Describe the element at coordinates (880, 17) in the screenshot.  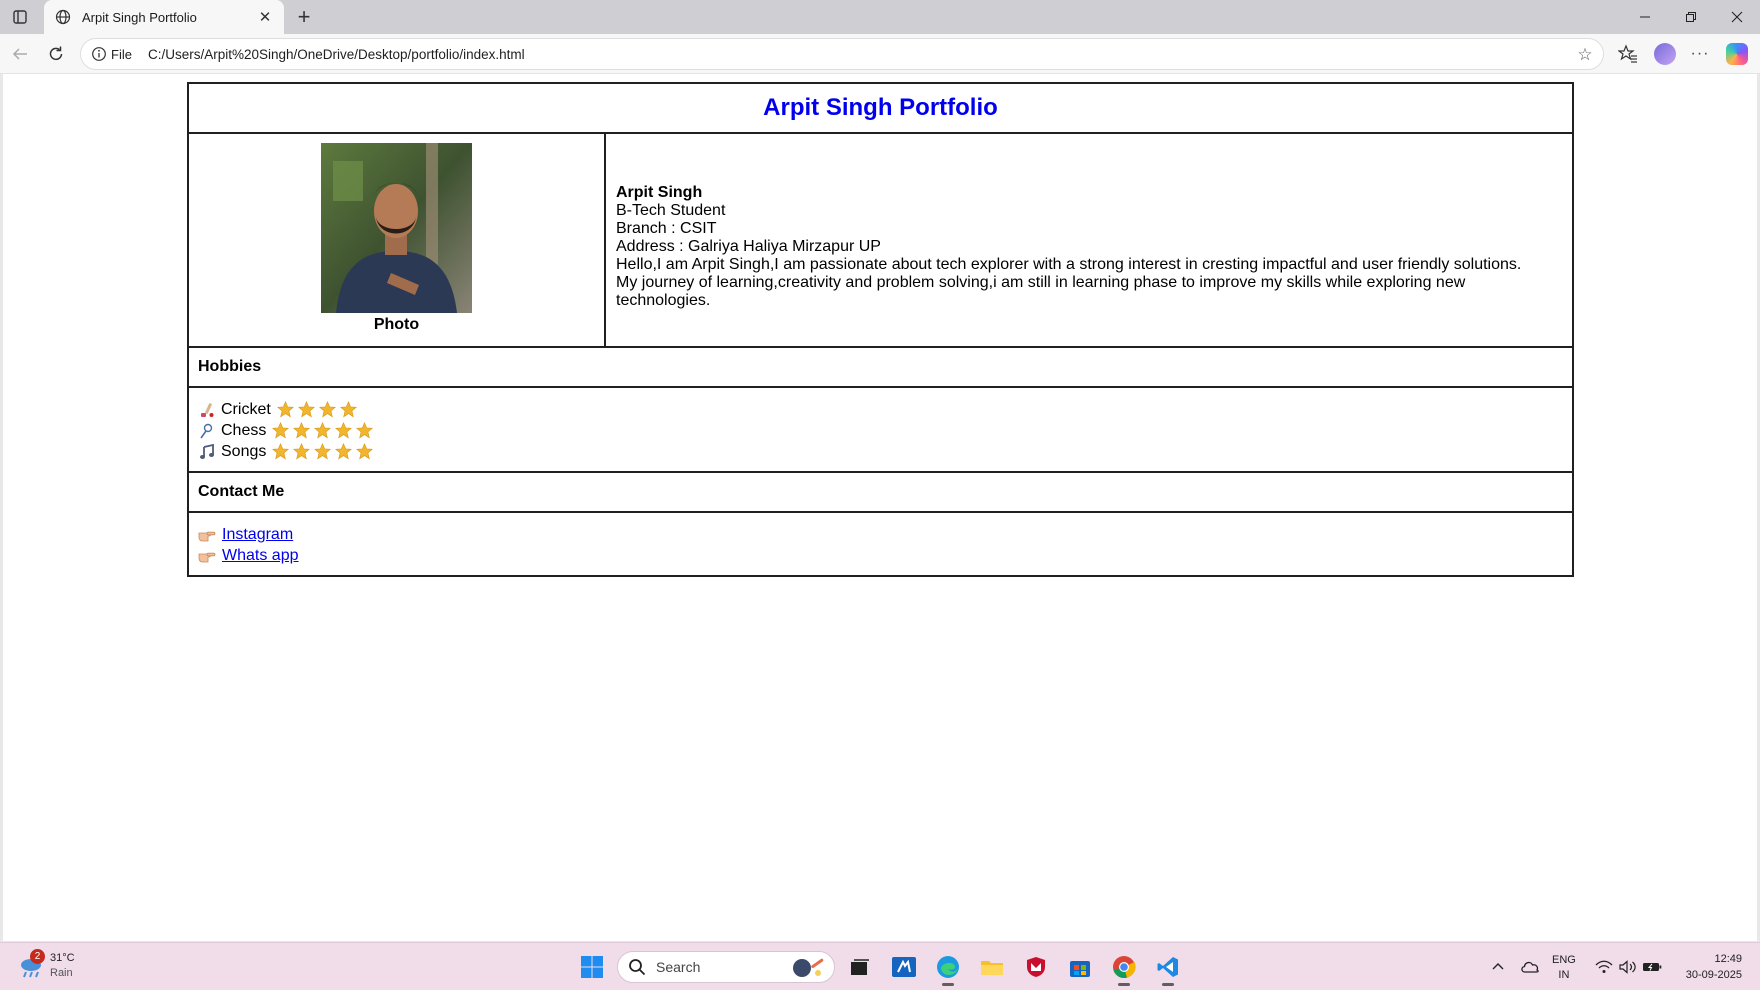
I see `browser-tab-strip: Arpit Singh Portfolio ✕ +` at that location.